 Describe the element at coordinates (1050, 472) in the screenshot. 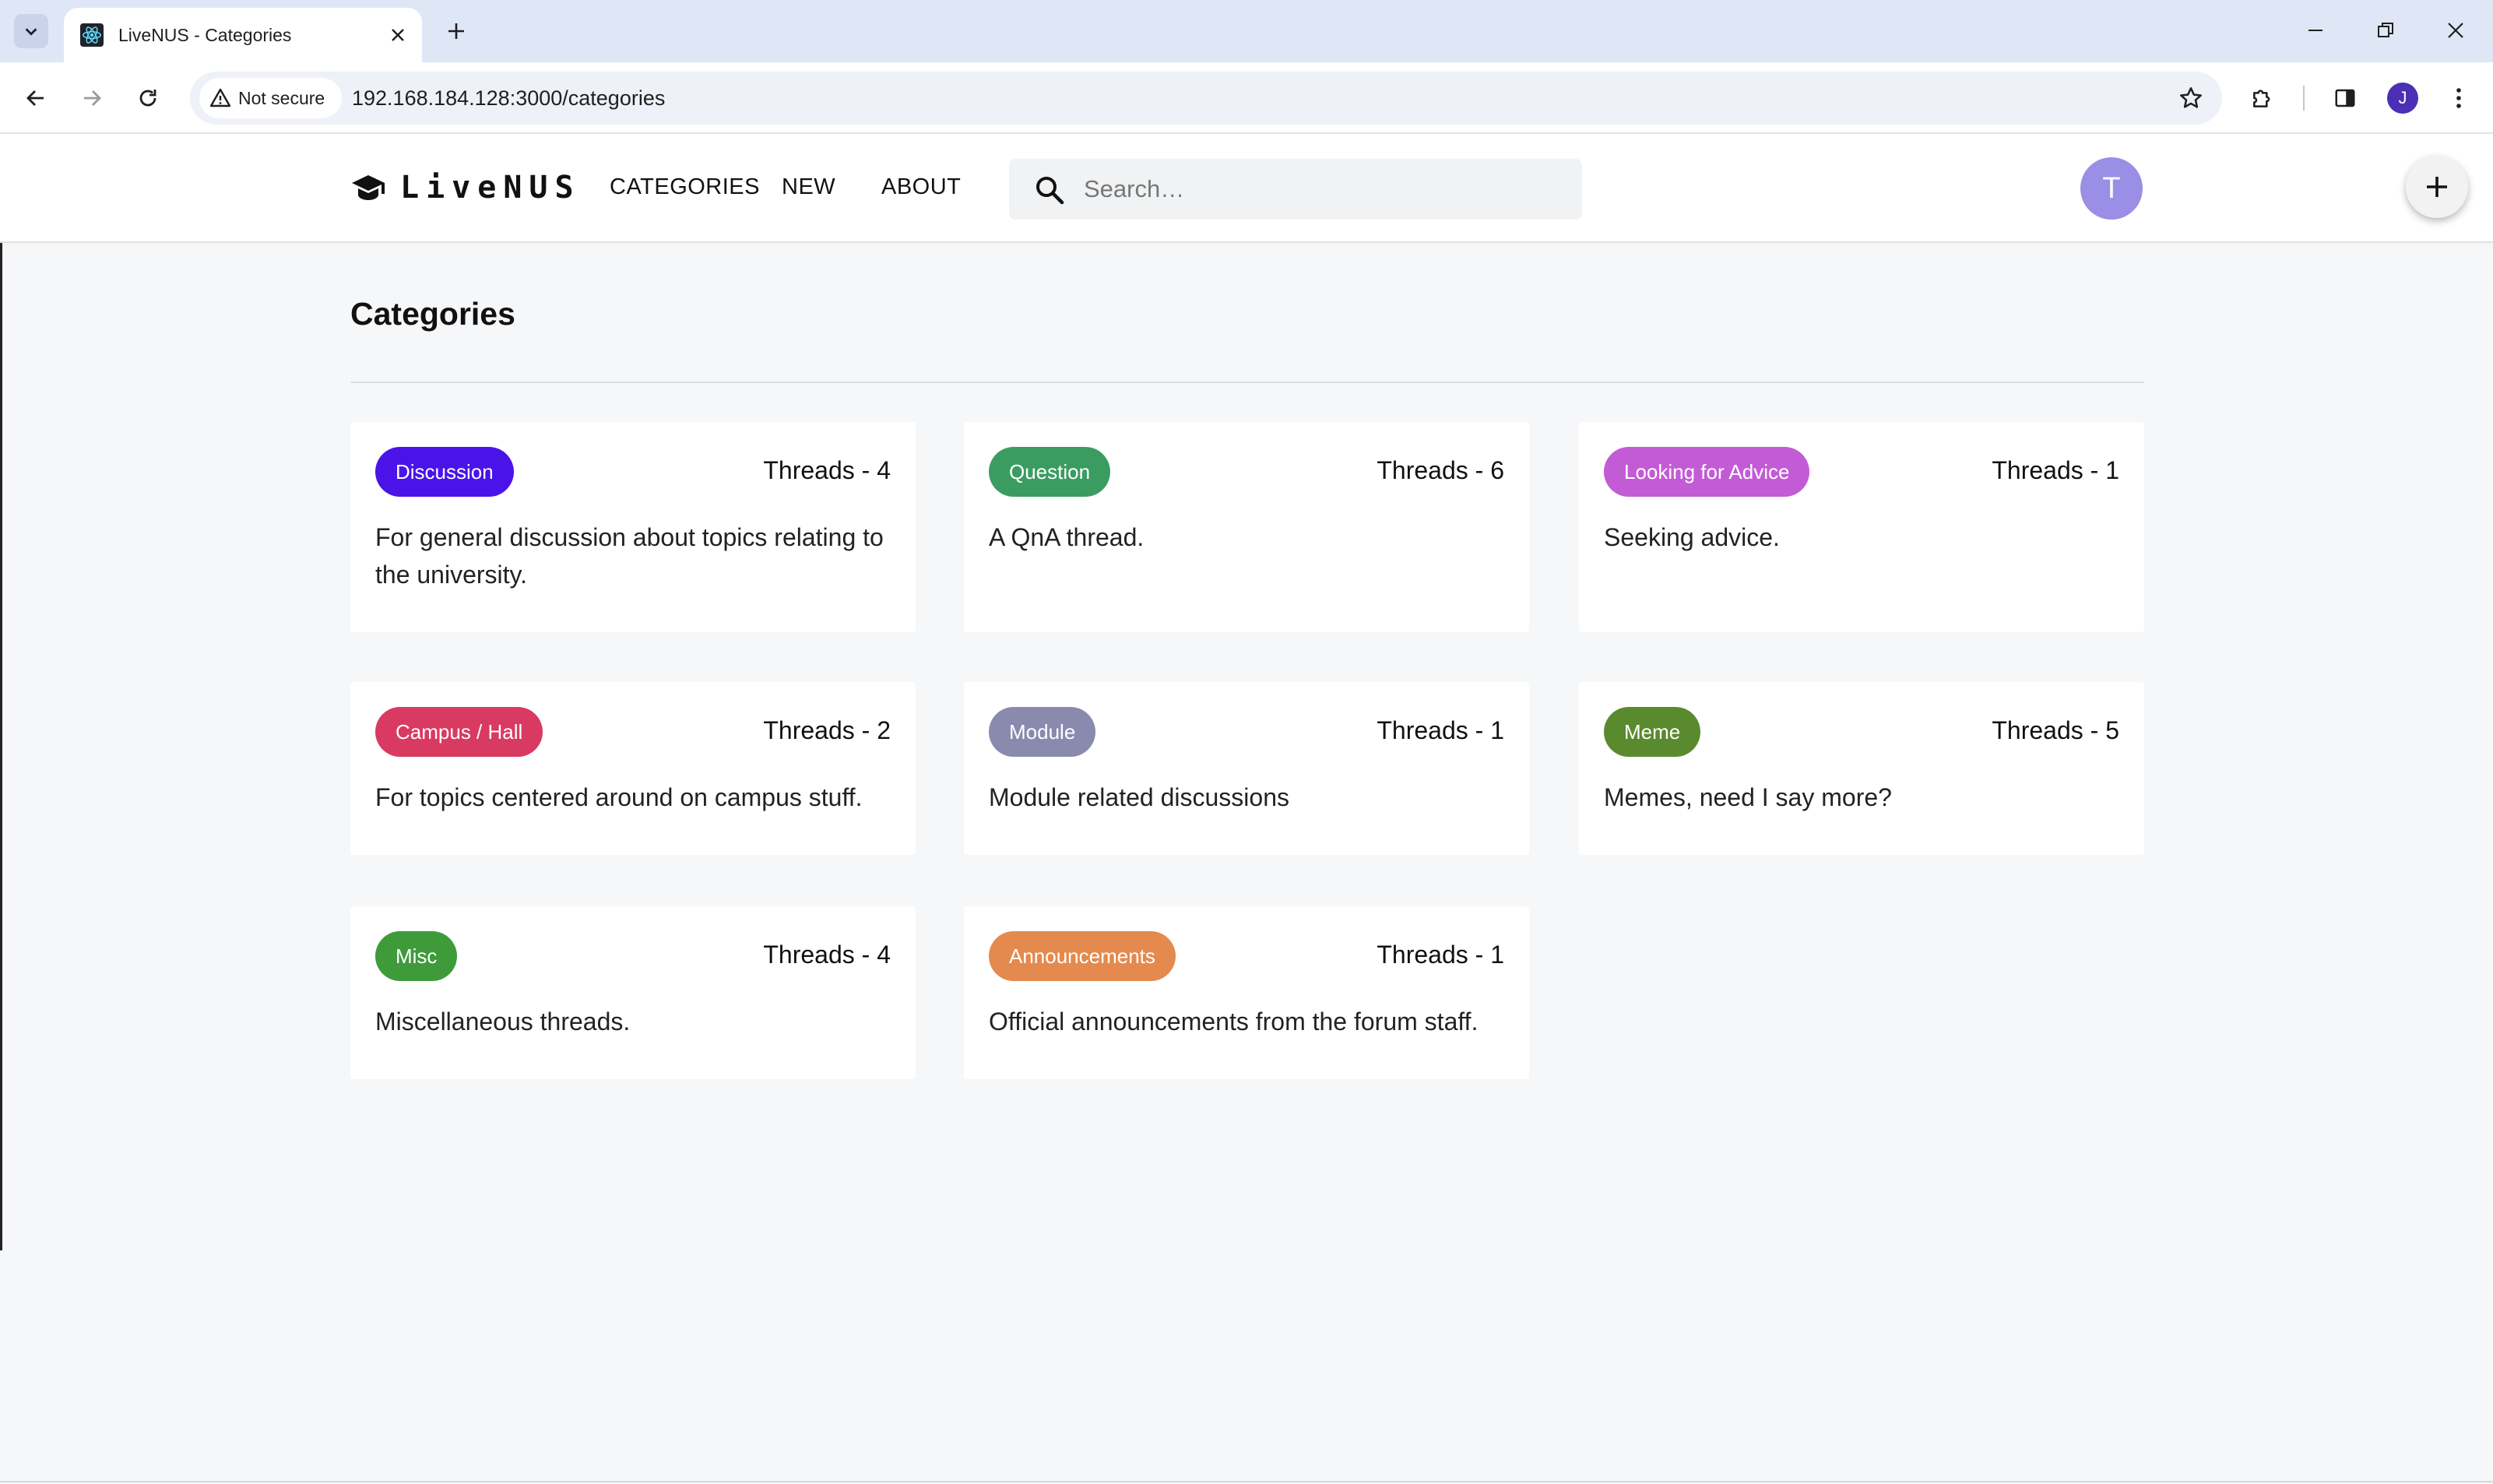

I see `category-chip: Question` at that location.